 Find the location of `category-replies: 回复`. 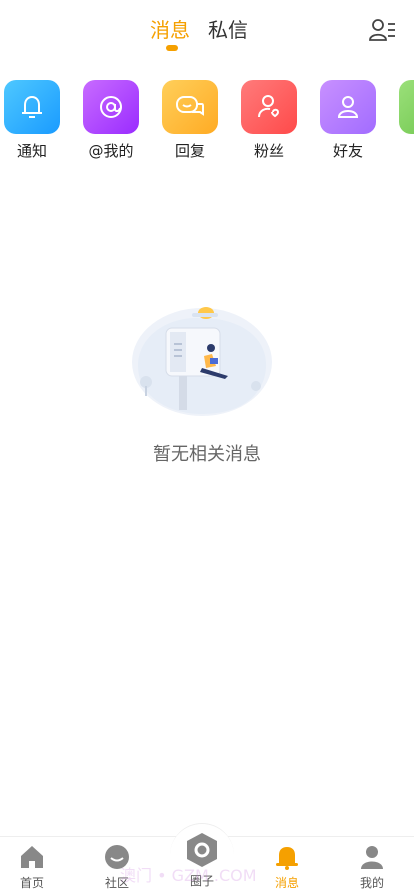

category-replies: 回复 is located at coordinates (190, 120).